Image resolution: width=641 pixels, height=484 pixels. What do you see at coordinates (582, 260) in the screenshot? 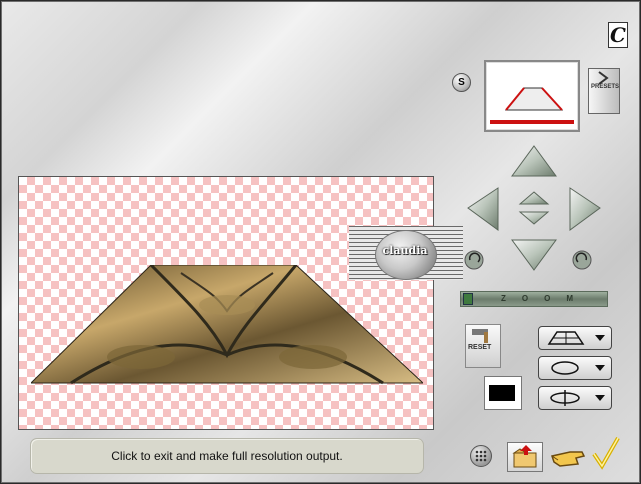
I see `rotate-right-icon` at bounding box center [582, 260].